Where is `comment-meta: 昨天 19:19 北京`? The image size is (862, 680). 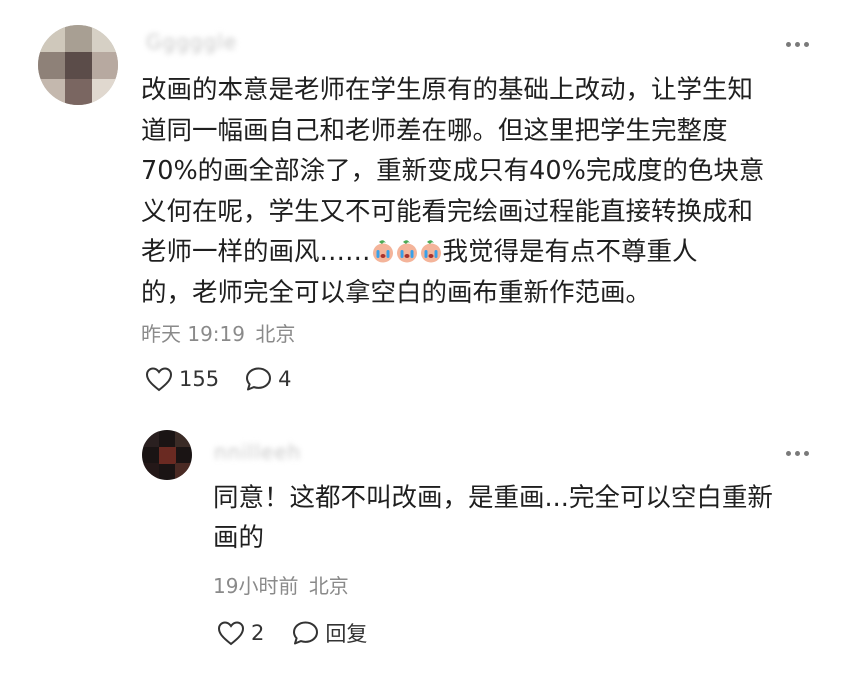
comment-meta: 昨天 19:19 北京 is located at coordinates (218, 332).